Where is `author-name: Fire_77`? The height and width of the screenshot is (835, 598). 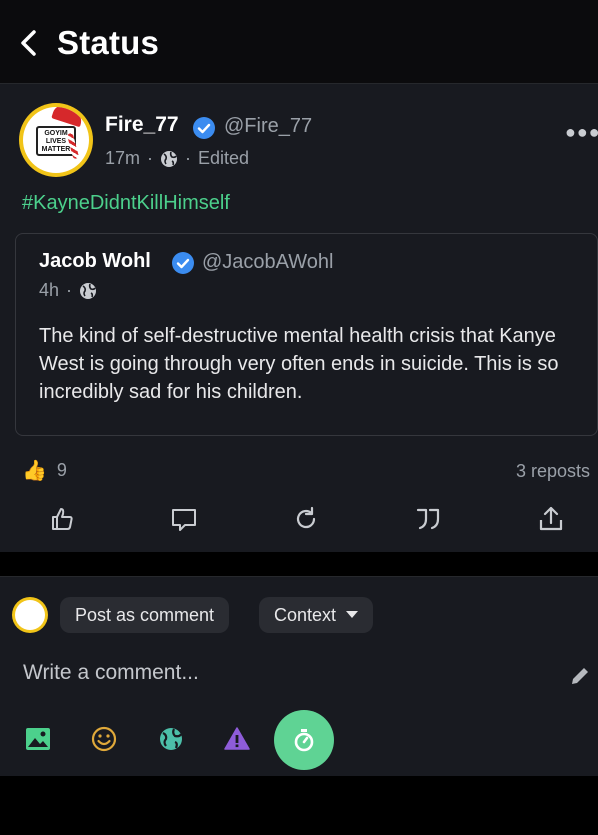
author-name: Fire_77 is located at coordinates (142, 125).